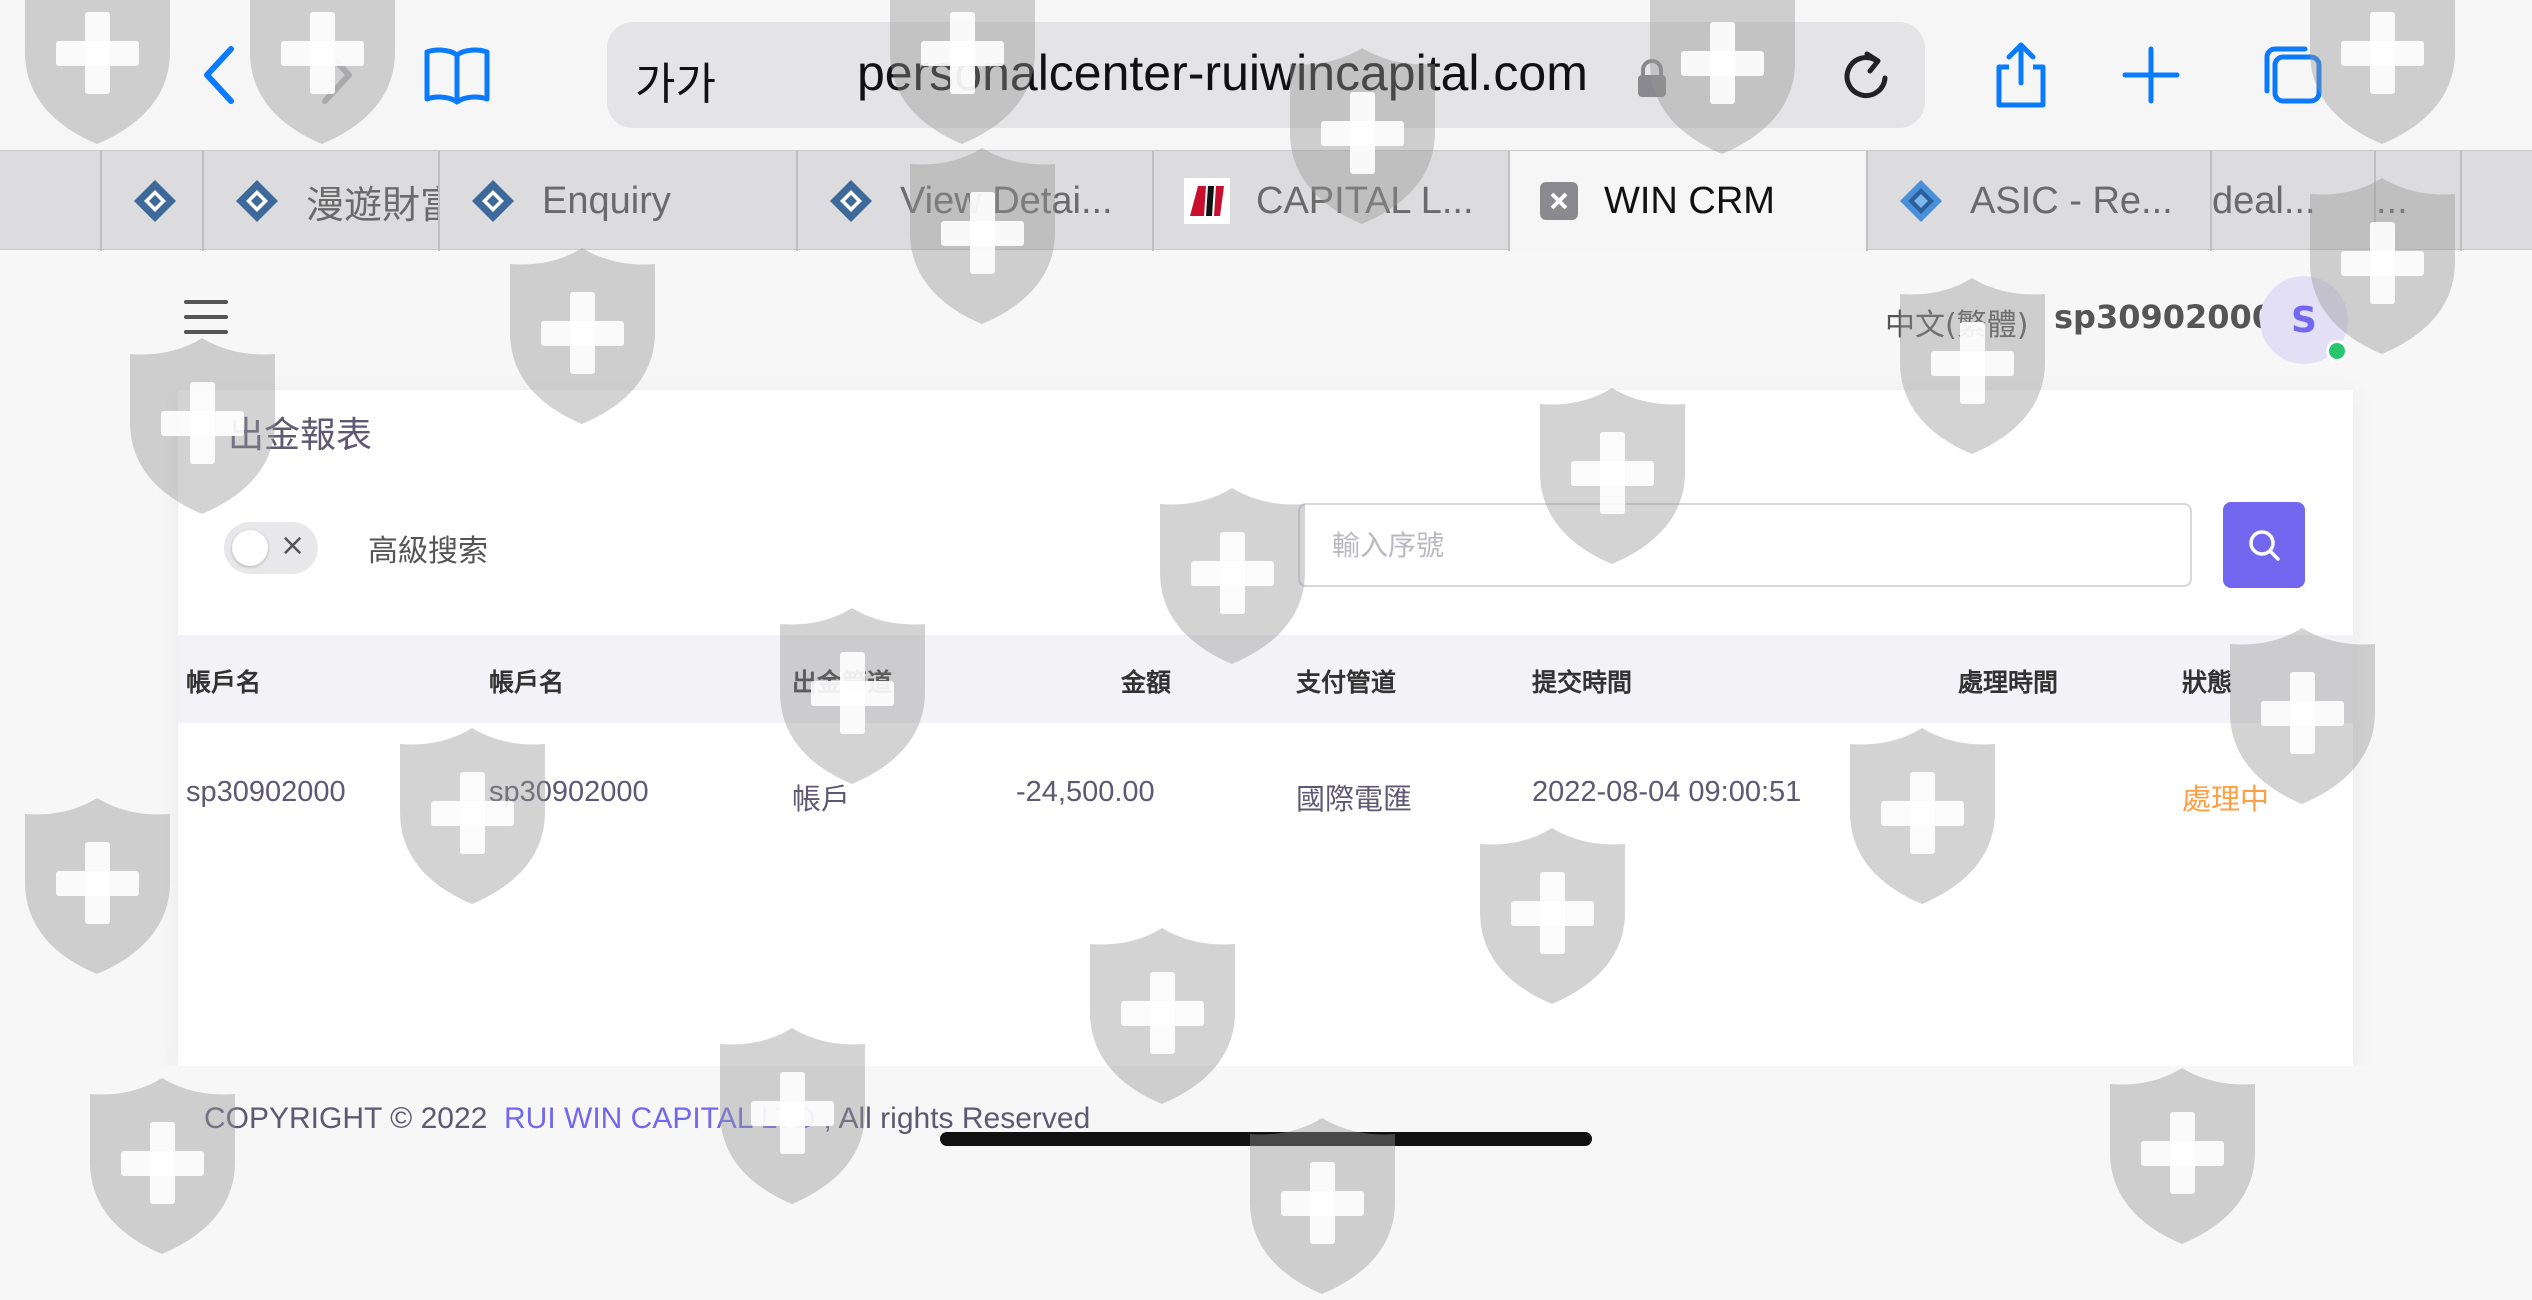  Describe the element at coordinates (293, 545) in the screenshot. I see `toggle-off-icon: ×` at that location.